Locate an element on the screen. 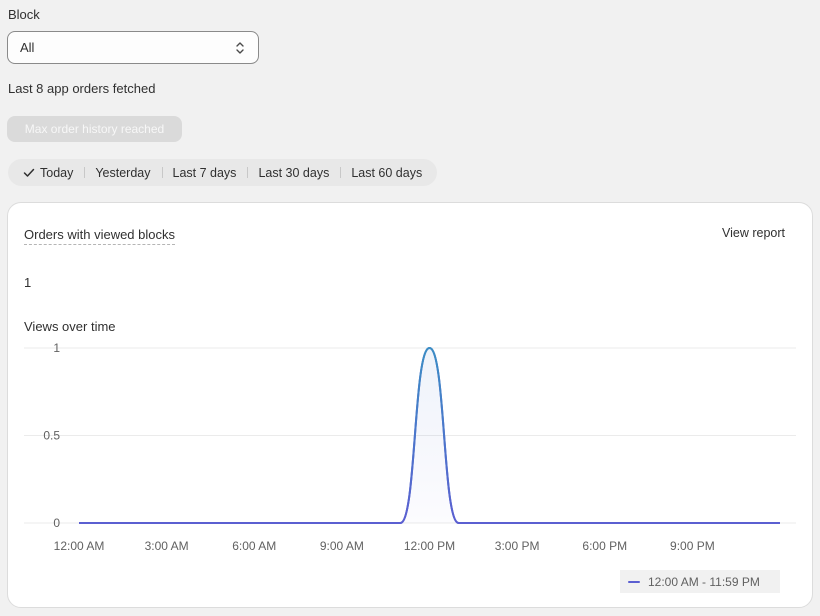 The height and width of the screenshot is (616, 820). y-tick-label: 0.5 is located at coordinates (51, 436).